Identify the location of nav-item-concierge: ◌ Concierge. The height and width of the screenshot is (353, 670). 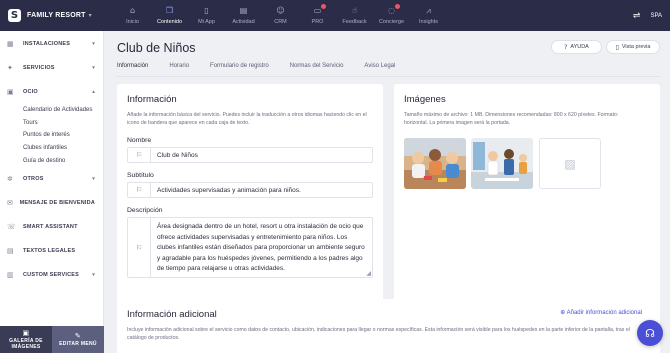
(391, 15).